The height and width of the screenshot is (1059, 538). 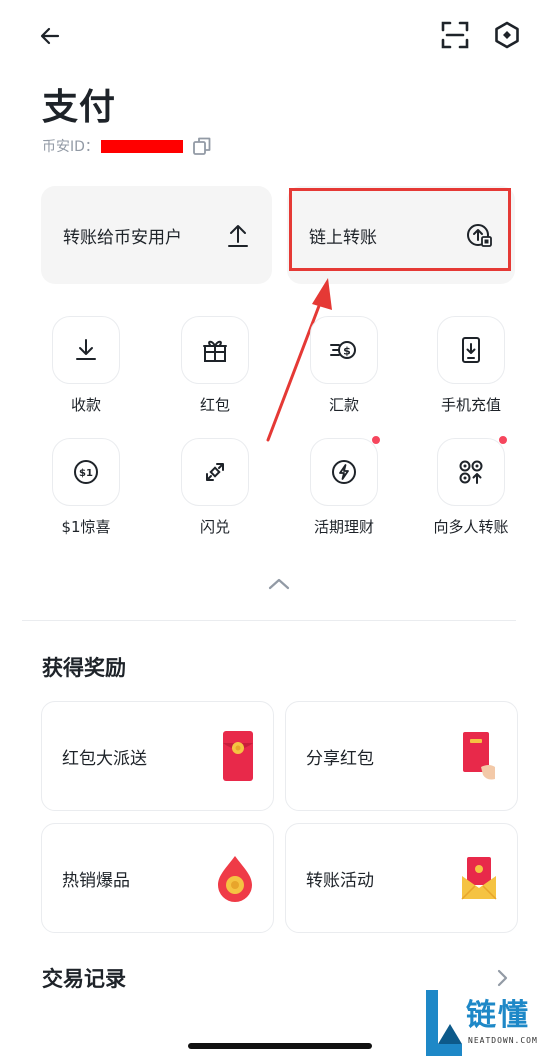 What do you see at coordinates (86, 527) in the screenshot?
I see `action-one-dollar-label: $1惊喜` at bounding box center [86, 527].